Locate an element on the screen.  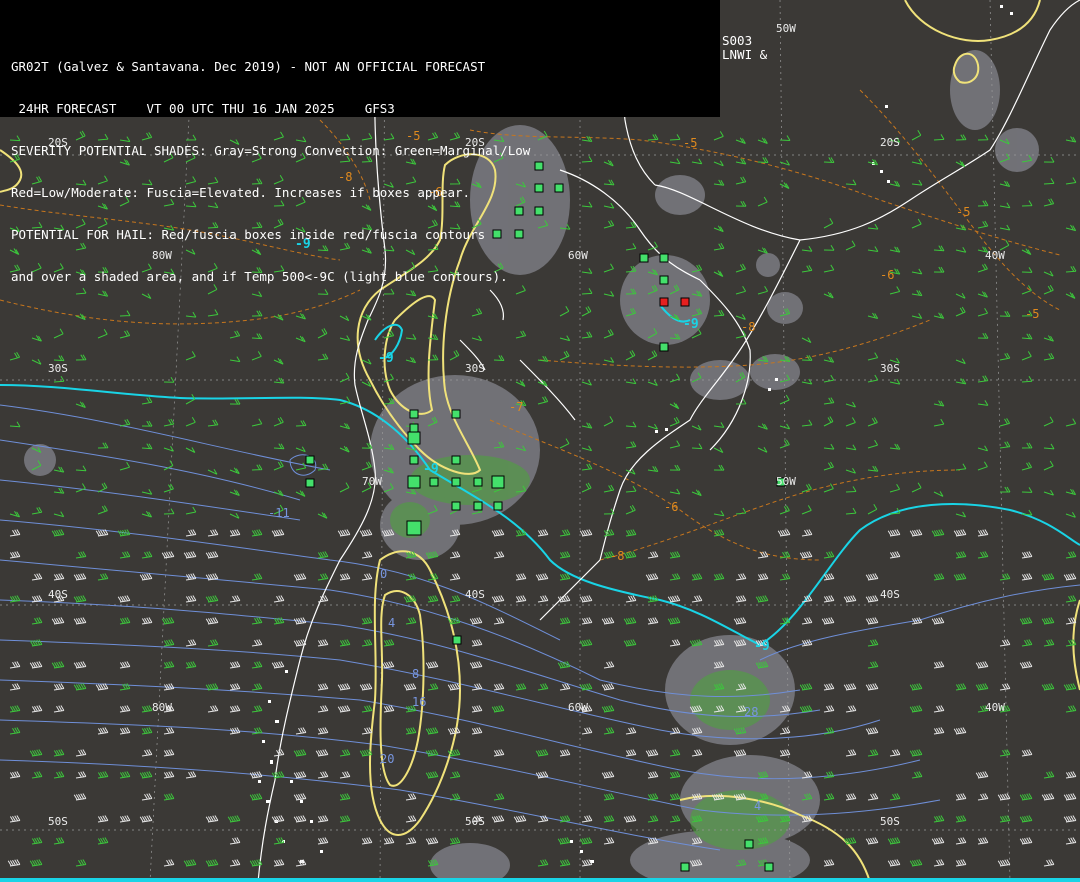
isotherm-label: -6 is located at coordinates (887, 275).